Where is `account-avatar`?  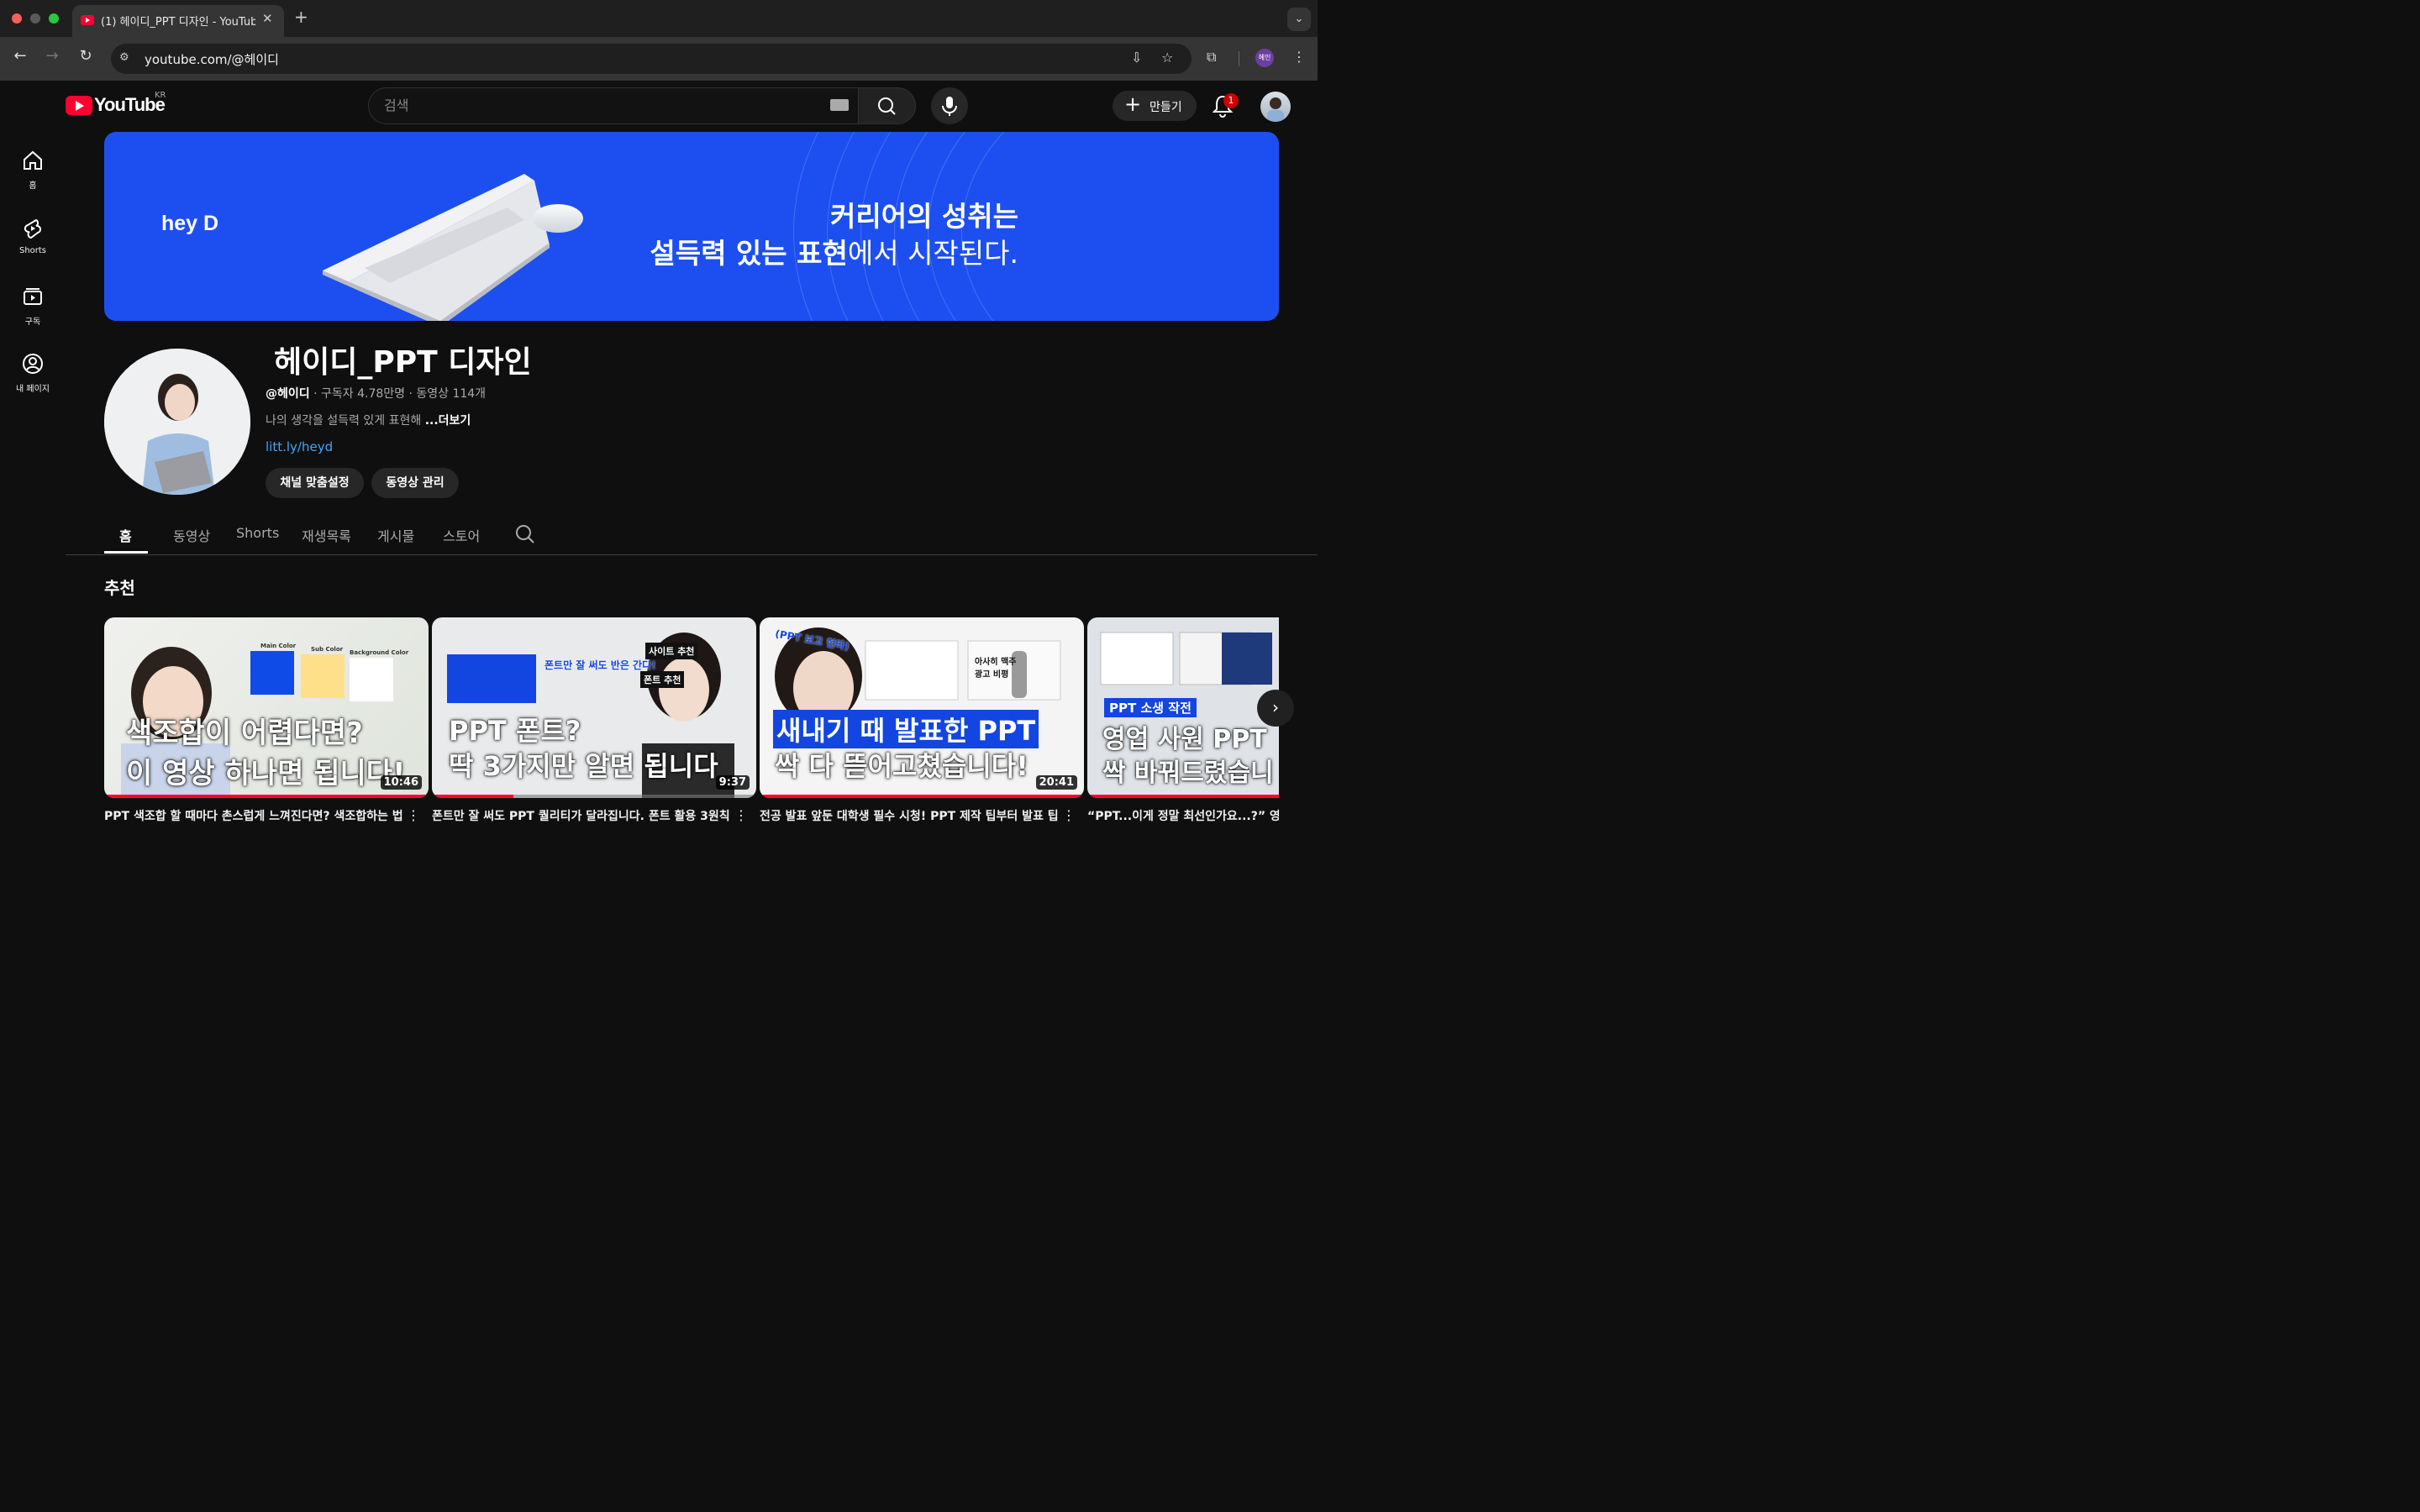 account-avatar is located at coordinates (1275, 107).